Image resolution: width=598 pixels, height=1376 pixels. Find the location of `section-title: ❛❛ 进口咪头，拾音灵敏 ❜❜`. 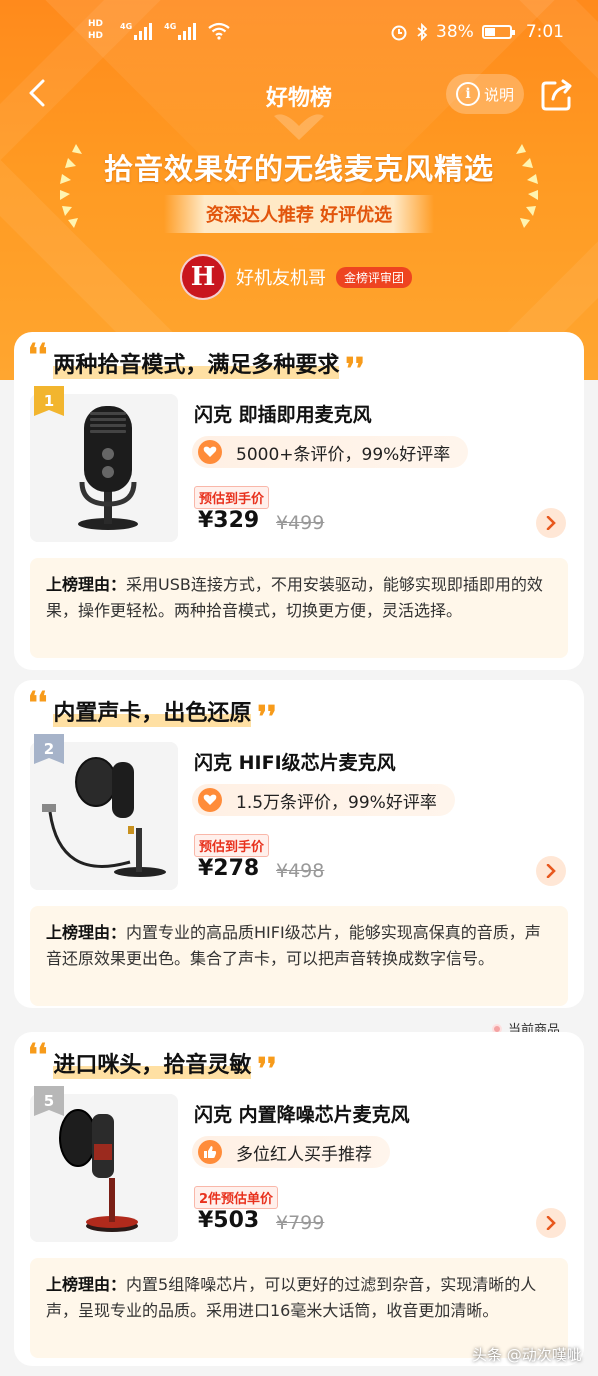

section-title: ❛❛ 进口咪头，拾音灵敏 ❜❜ is located at coordinates (152, 1062).